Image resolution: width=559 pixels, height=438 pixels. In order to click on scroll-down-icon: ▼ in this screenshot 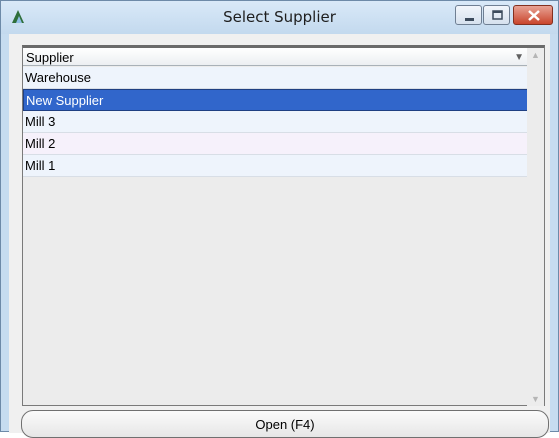, I will do `click(535, 399)`.